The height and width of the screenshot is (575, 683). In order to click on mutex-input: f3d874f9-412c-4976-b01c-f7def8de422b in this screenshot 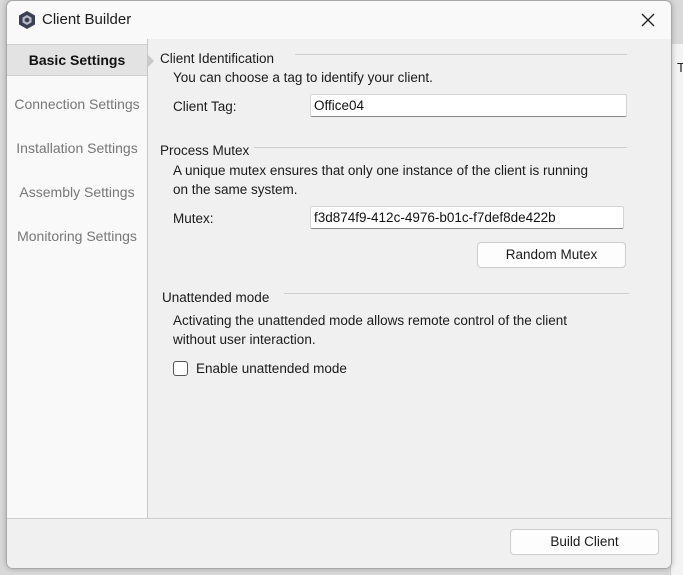, I will do `click(467, 217)`.